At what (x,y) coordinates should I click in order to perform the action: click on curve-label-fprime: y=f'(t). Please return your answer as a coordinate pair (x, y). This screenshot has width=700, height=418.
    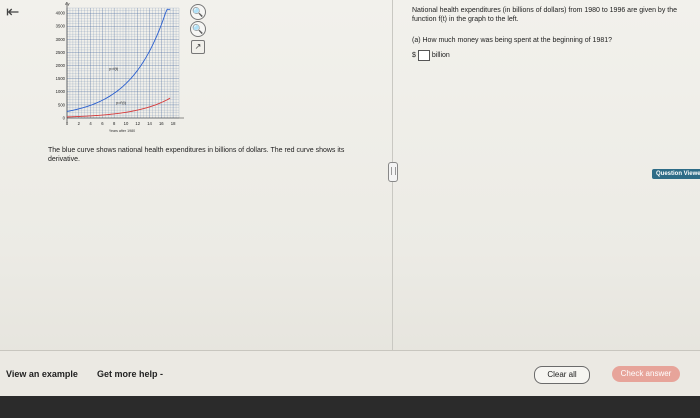
    Looking at the image, I should click on (121, 102).